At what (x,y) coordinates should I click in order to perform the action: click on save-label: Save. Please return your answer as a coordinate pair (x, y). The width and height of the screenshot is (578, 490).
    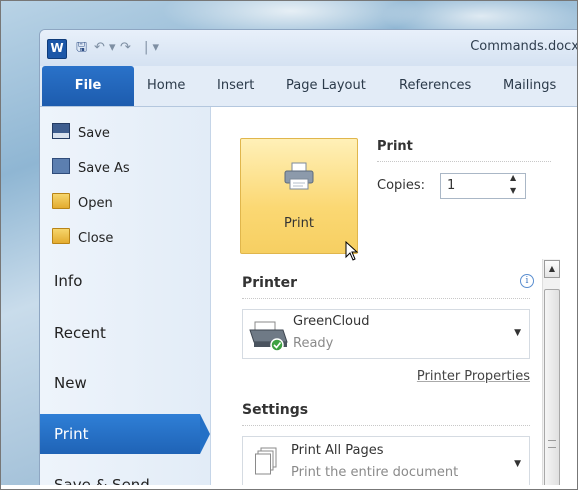
    Looking at the image, I should click on (94, 133).